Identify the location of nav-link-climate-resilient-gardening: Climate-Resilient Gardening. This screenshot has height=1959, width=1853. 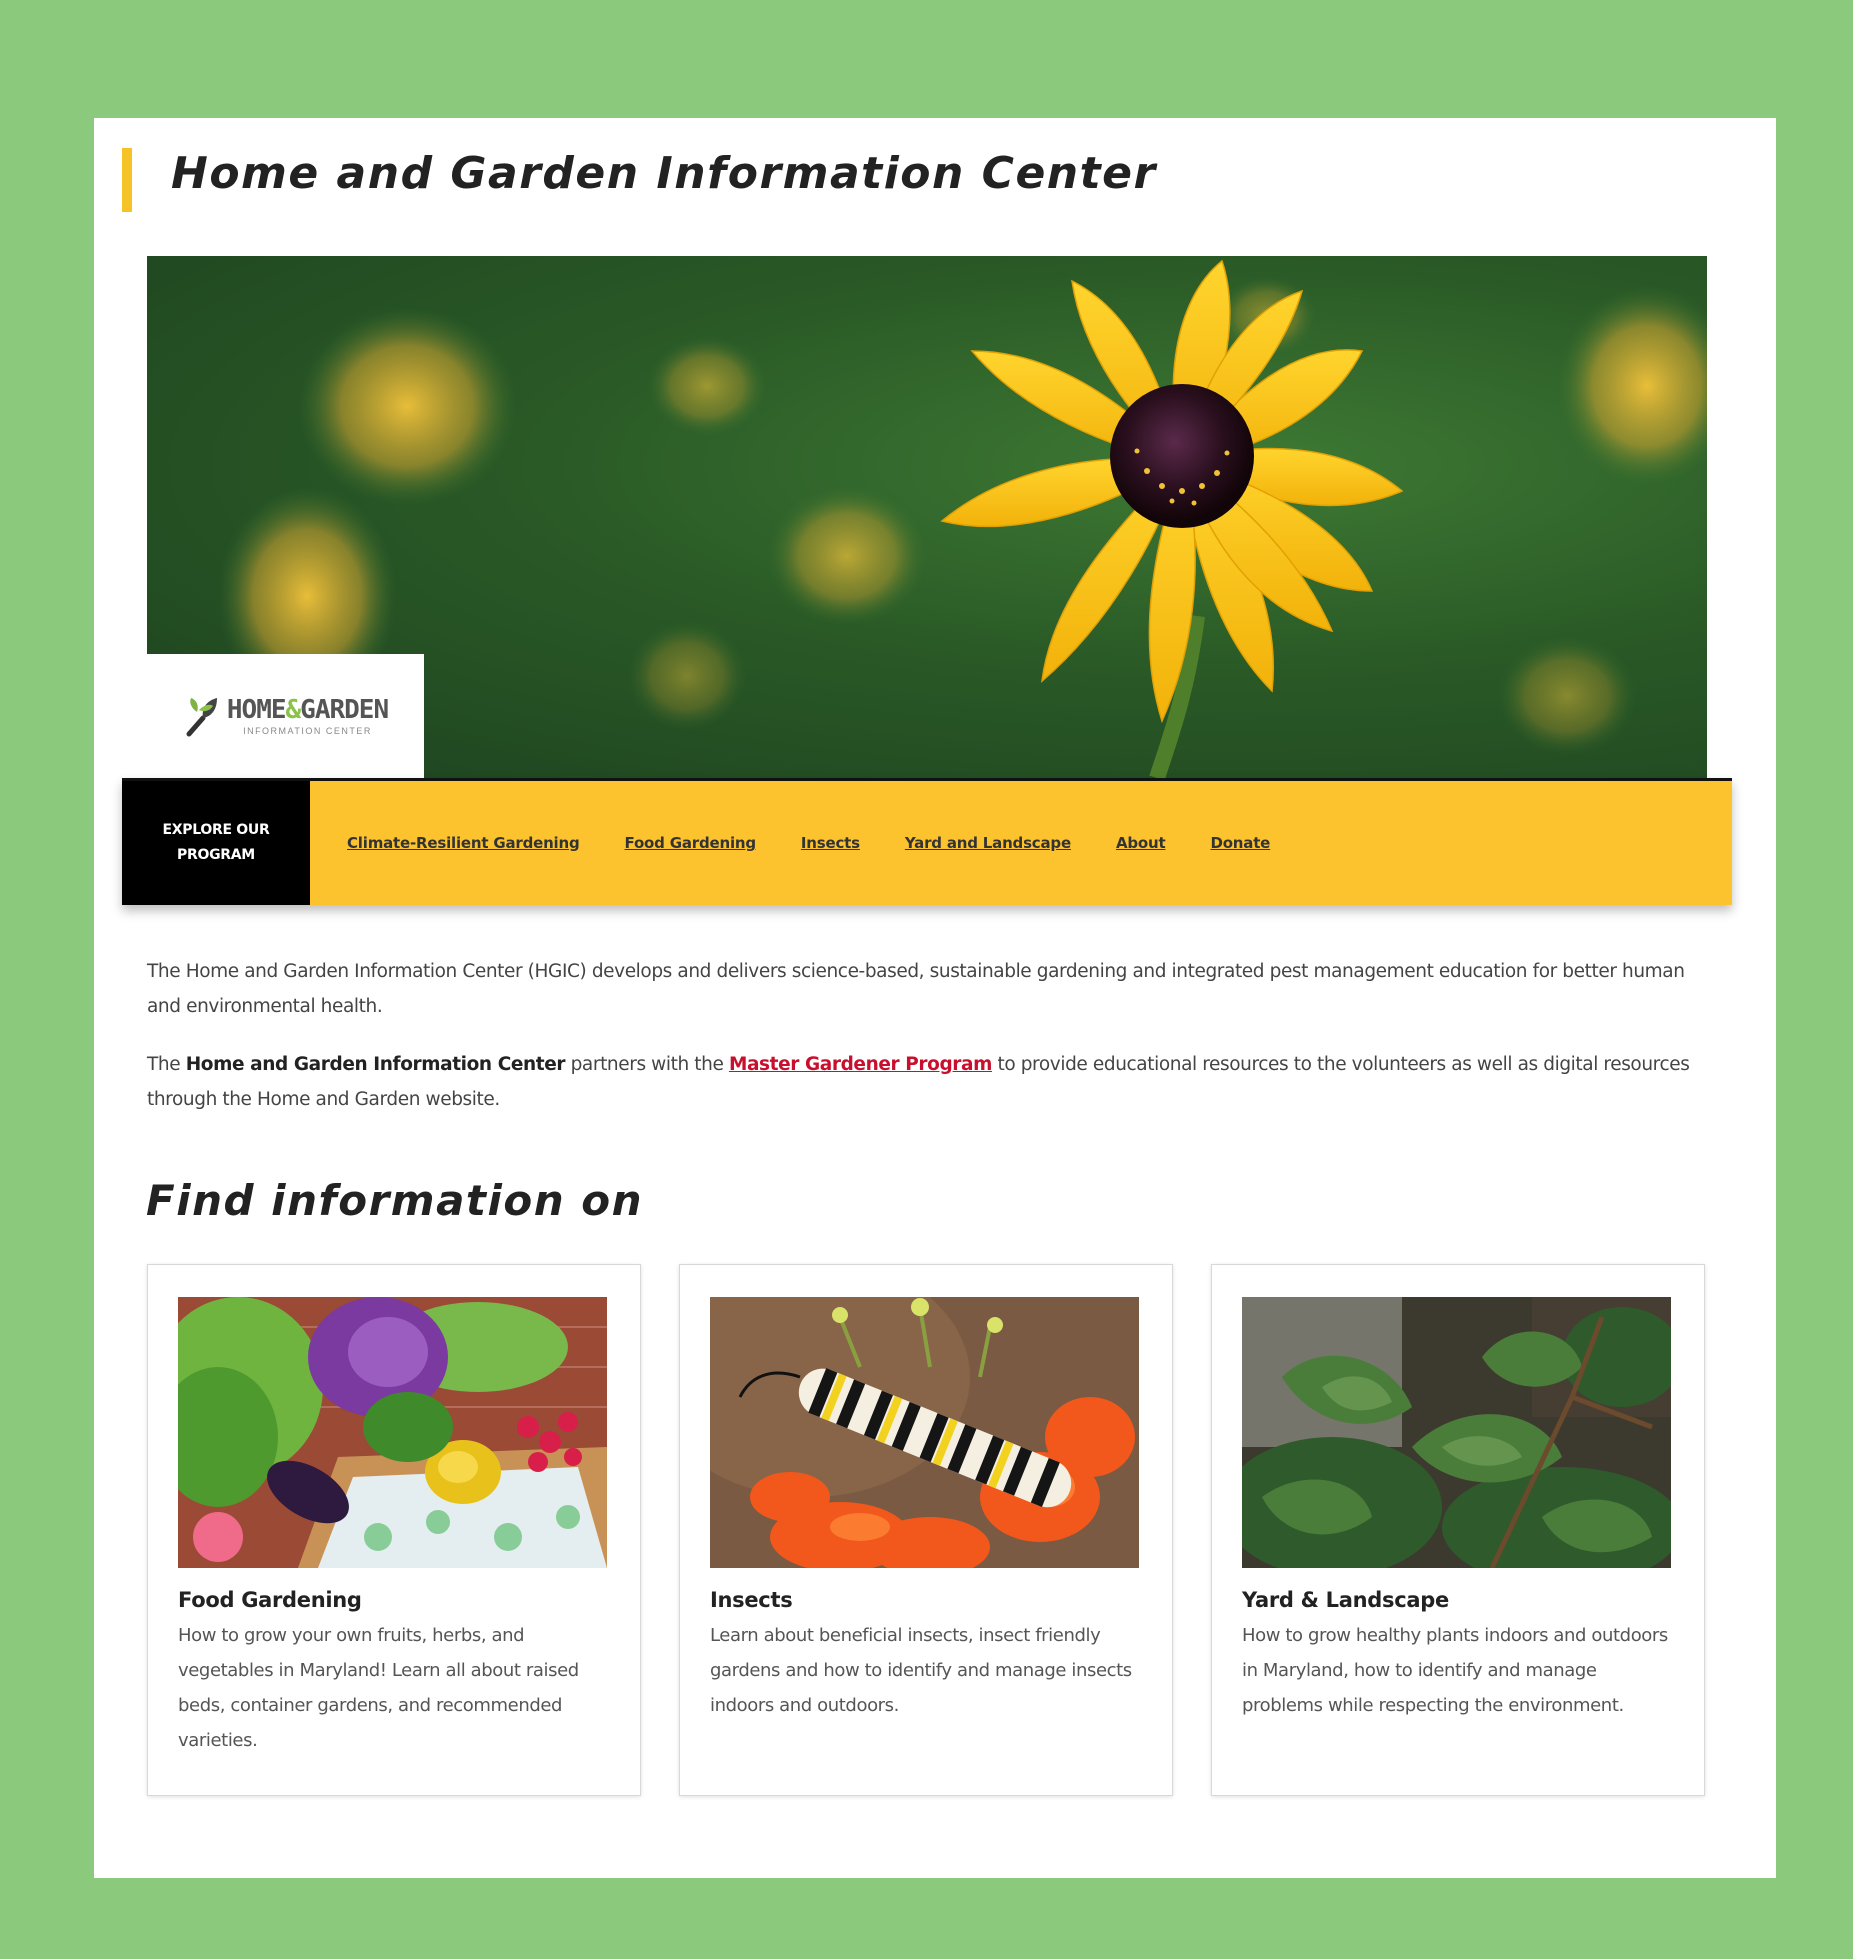
(463, 843).